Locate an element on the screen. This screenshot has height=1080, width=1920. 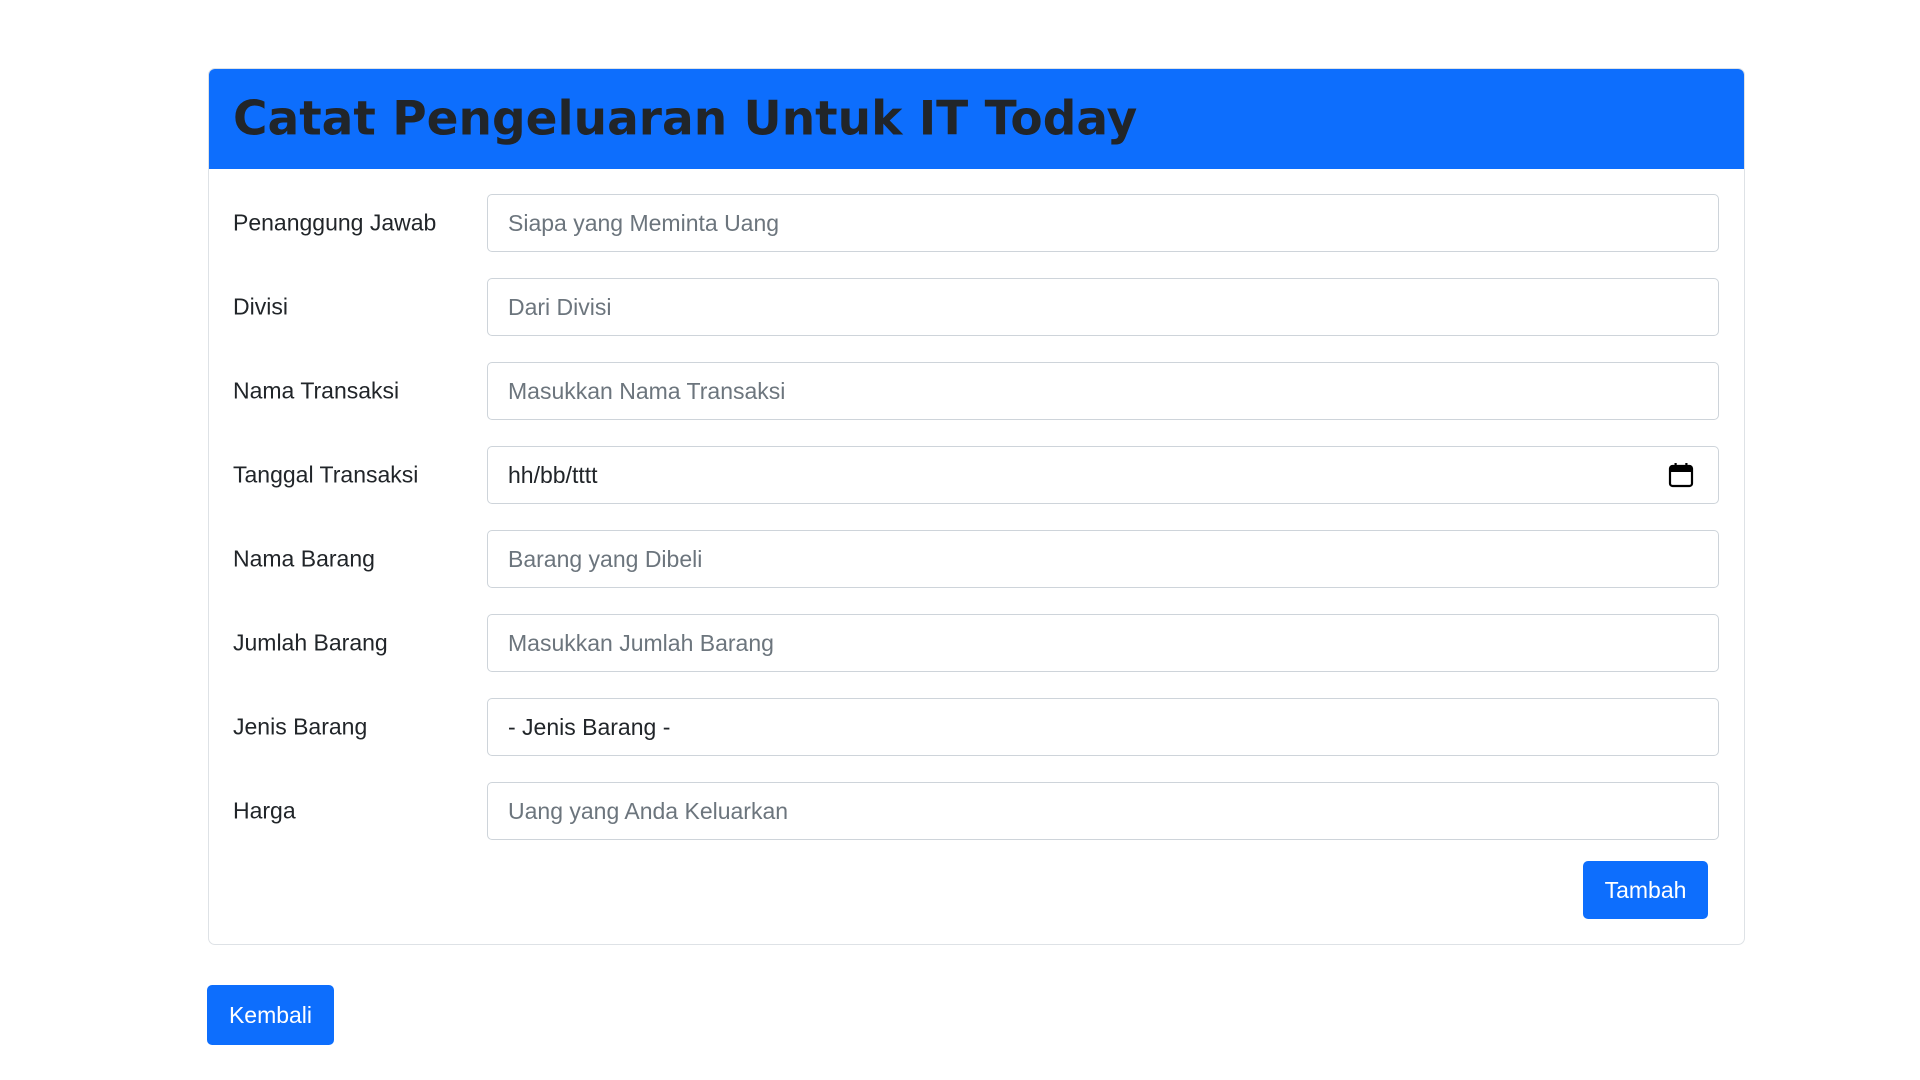
tanggal-transaksi-date-input: hh/bb/tttt is located at coordinates (1103, 475).